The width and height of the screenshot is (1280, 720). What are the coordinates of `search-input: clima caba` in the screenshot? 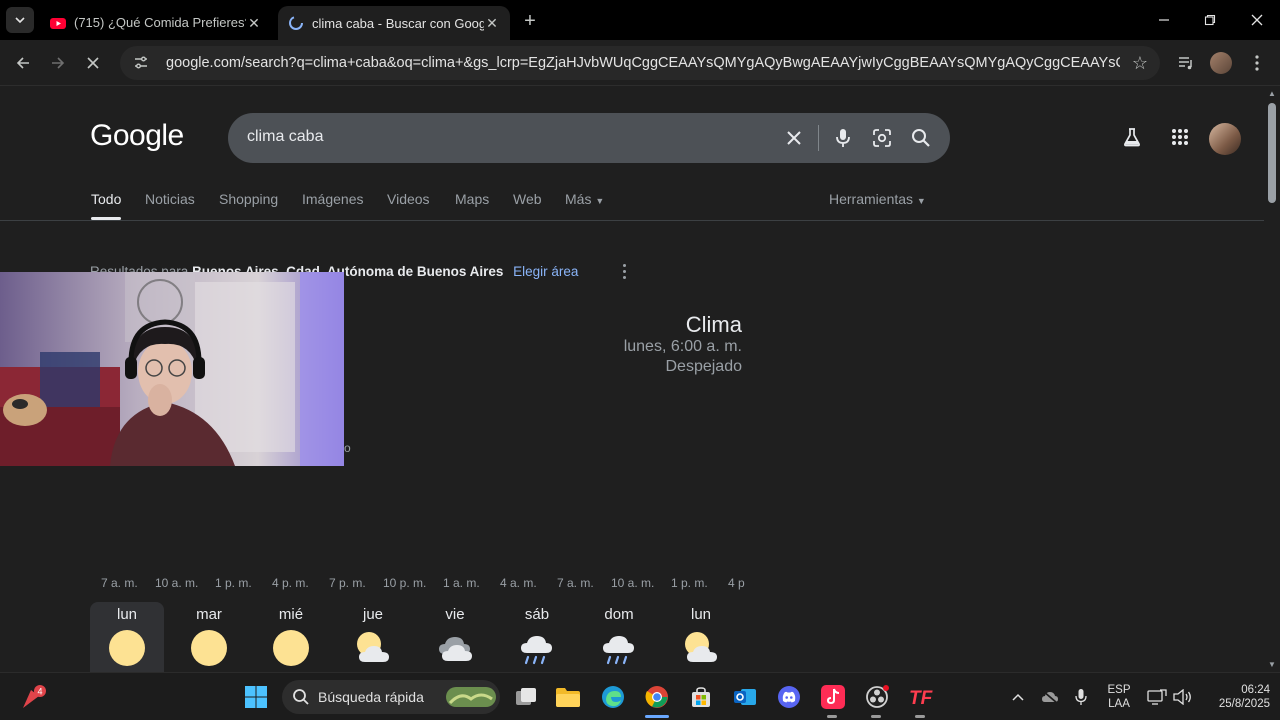 It's located at (589, 138).